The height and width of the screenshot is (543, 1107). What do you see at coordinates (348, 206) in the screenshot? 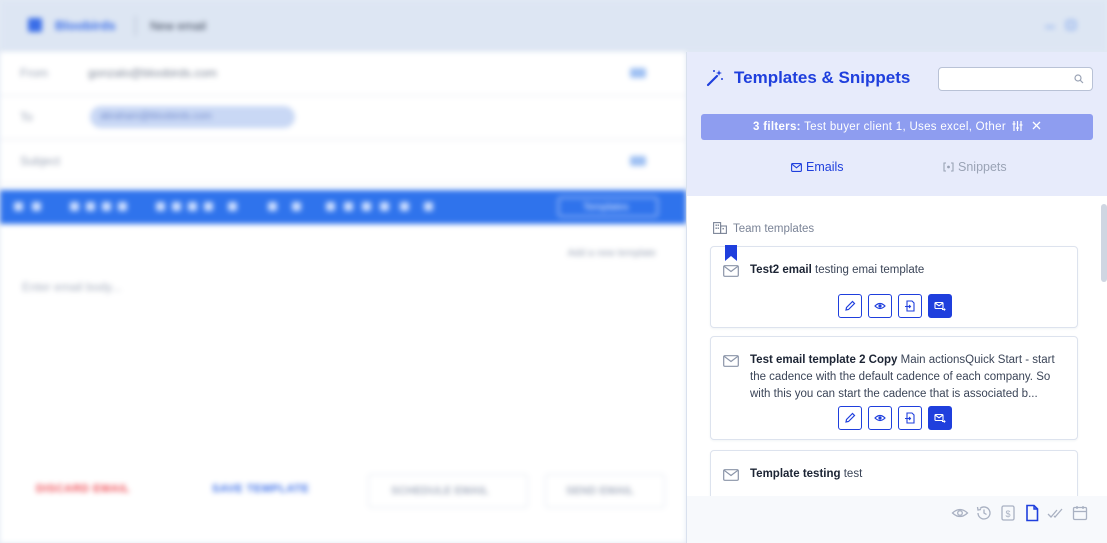
I see `table-icon` at bounding box center [348, 206].